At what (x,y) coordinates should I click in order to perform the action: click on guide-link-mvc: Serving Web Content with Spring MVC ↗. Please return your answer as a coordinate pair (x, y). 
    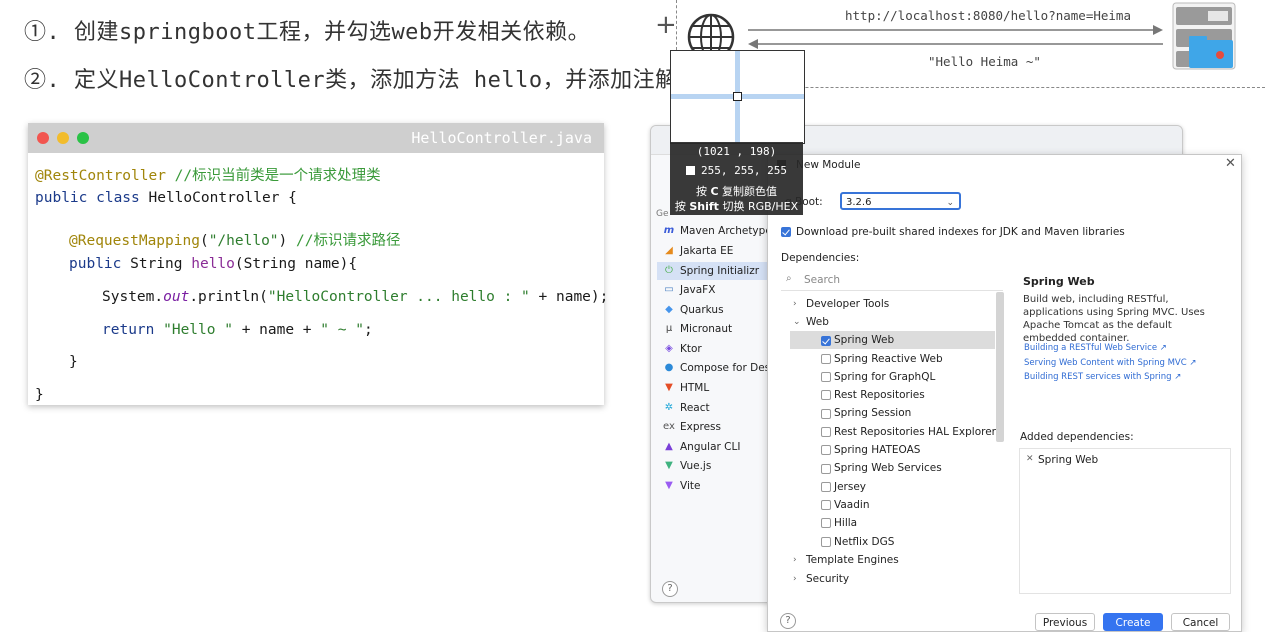
    Looking at the image, I should click on (1110, 363).